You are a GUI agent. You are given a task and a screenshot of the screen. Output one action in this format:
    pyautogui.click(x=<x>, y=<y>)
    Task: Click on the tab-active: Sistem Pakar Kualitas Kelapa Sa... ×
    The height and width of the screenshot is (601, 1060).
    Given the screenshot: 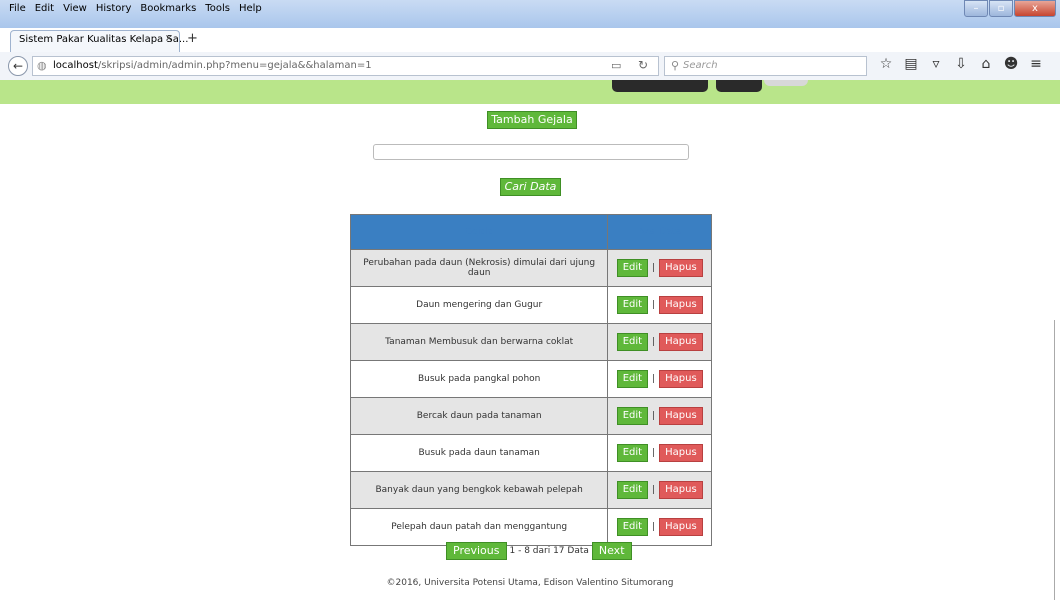 What is the action you would take?
    pyautogui.click(x=99, y=41)
    